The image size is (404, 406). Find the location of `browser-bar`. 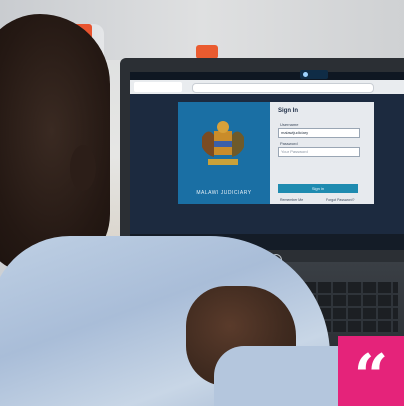

browser-bar is located at coordinates (267, 87).